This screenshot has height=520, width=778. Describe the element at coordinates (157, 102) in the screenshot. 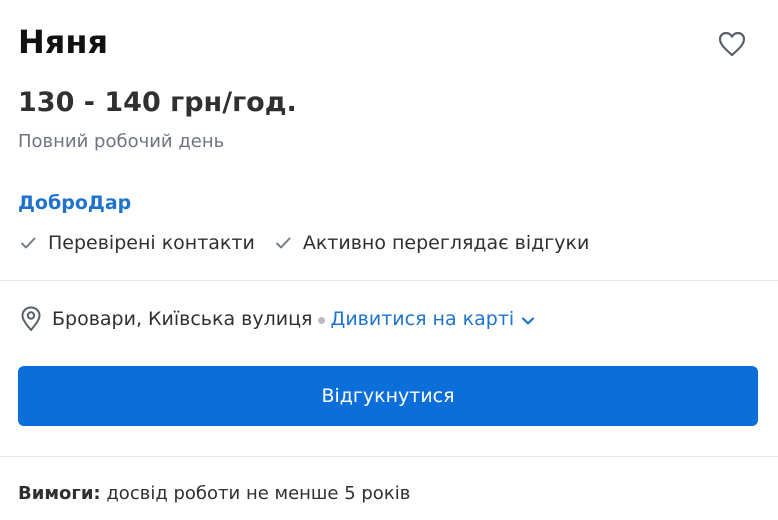

I see `salary: 130 - 140 грн/год.` at that location.